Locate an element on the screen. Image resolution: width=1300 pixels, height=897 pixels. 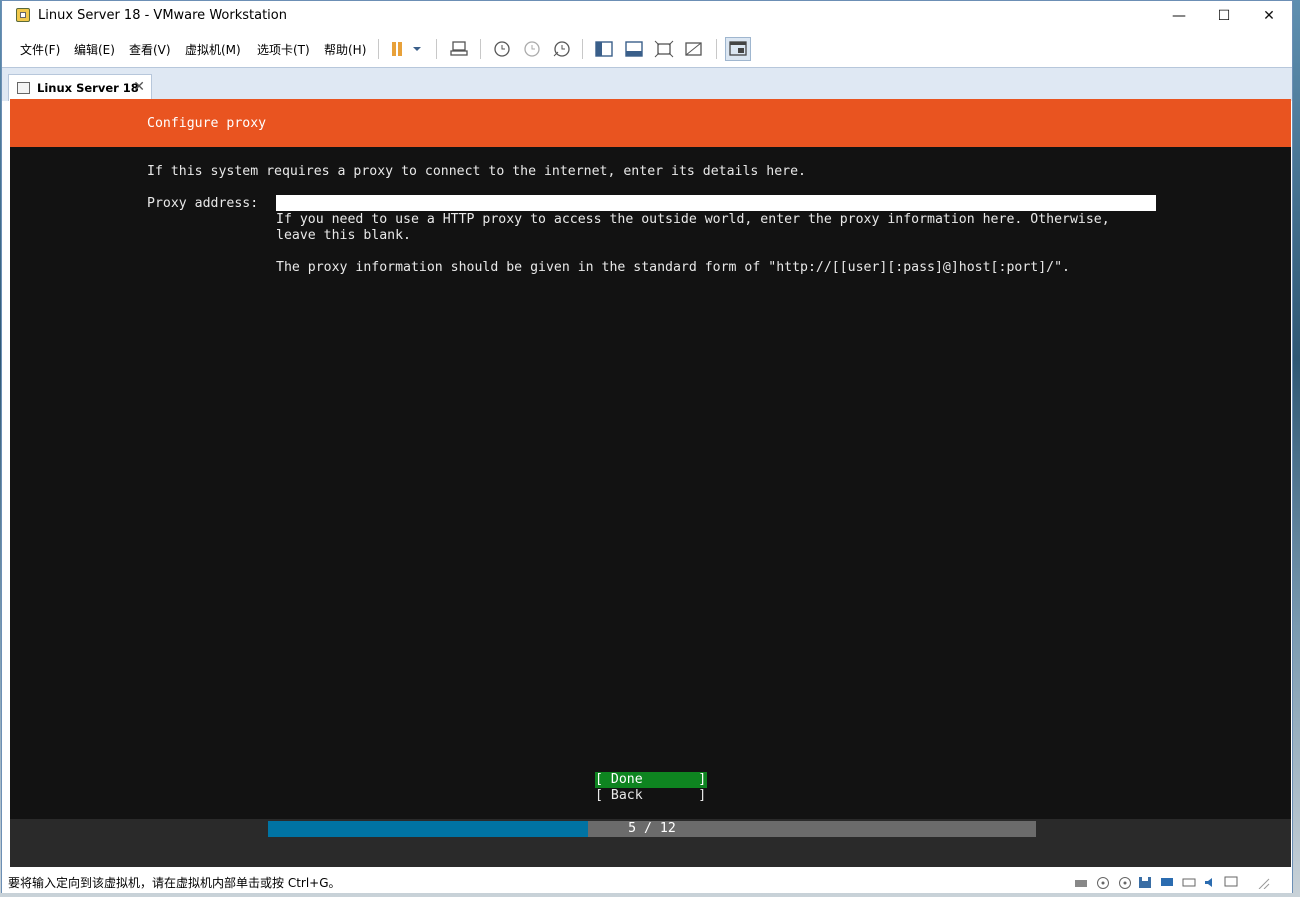
status-bar: 要将输入定向到该虚拟机，请在虚拟机内部单击或按 Ctrl+G。 is located at coordinates (647, 881).